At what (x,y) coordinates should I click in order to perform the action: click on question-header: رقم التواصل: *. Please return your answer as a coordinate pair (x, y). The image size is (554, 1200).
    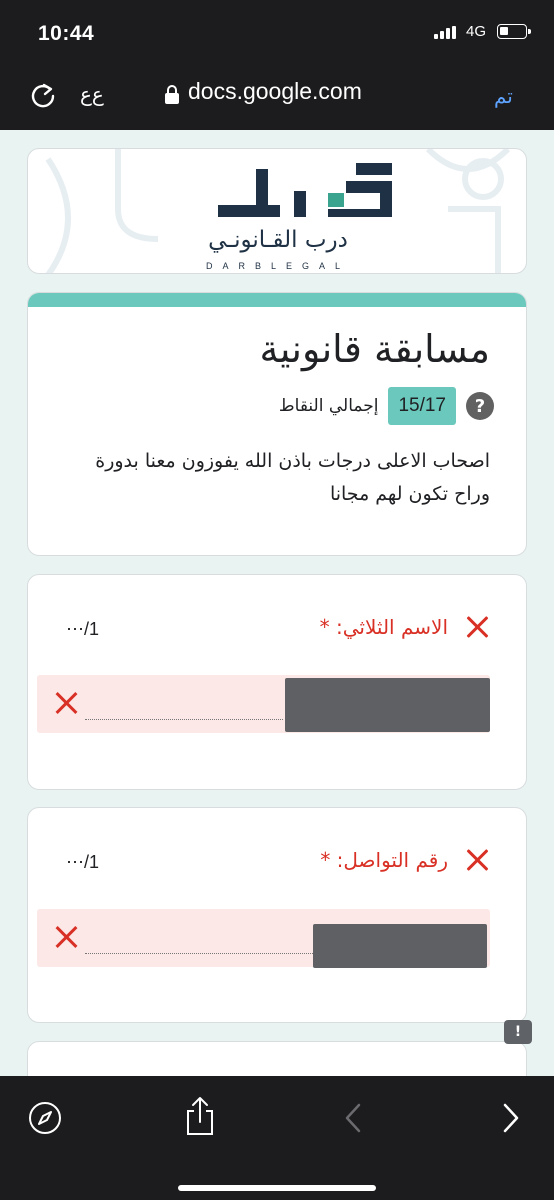
    Looking at the image, I should click on (405, 860).